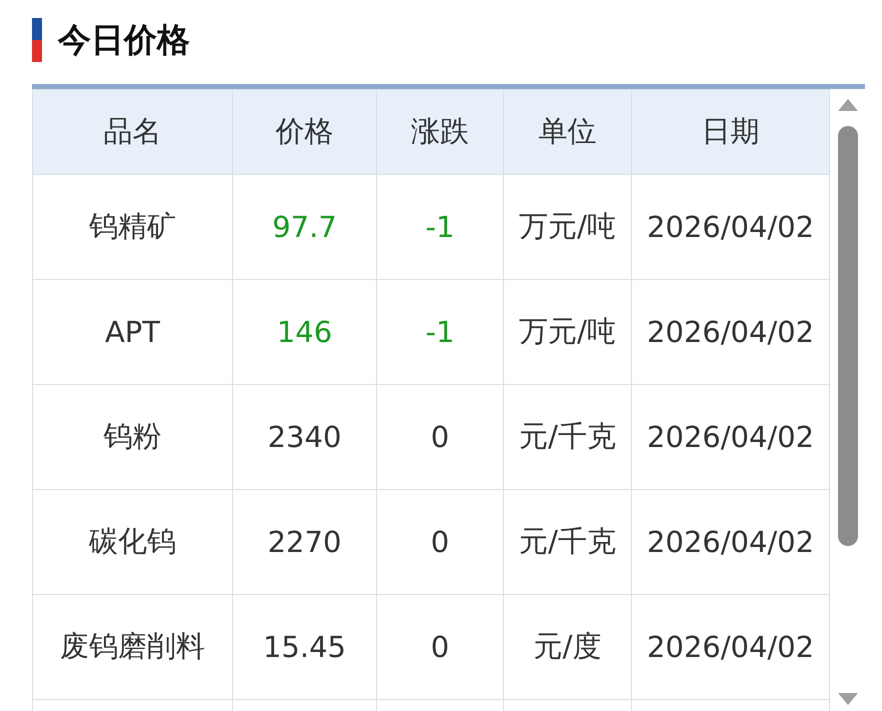 Image resolution: width=882 pixels, height=711 pixels. I want to click on table-cell: APT, so click(132, 332).